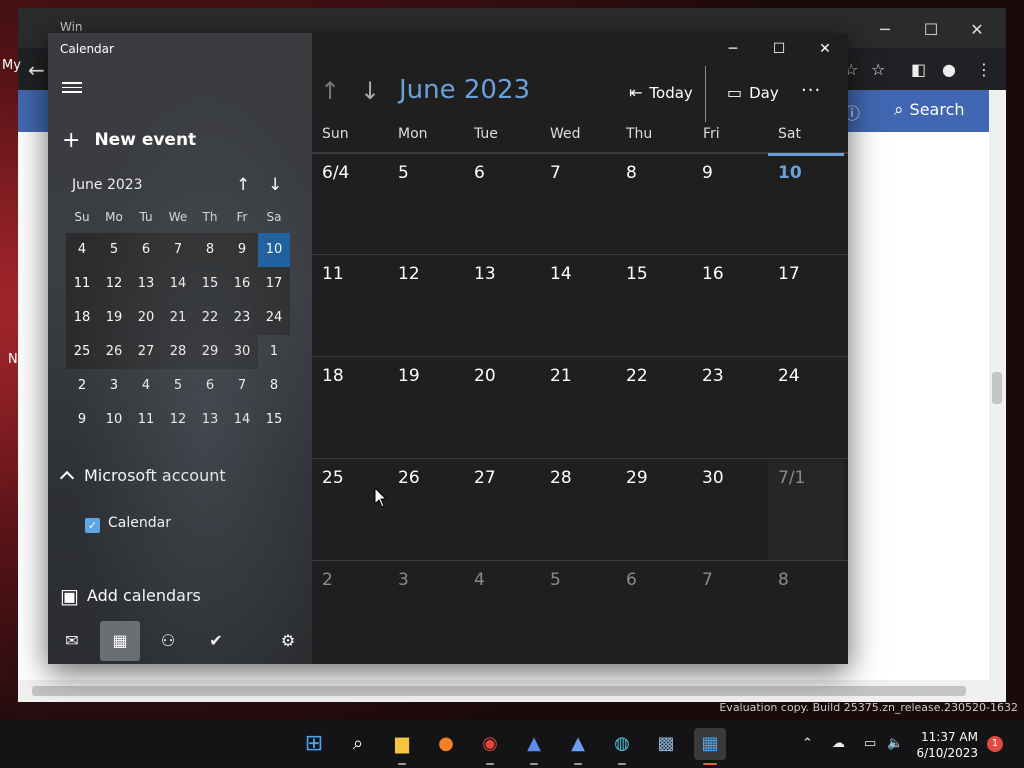 This screenshot has width=1024, height=768. I want to click on people-icon: ⚇, so click(168, 641).